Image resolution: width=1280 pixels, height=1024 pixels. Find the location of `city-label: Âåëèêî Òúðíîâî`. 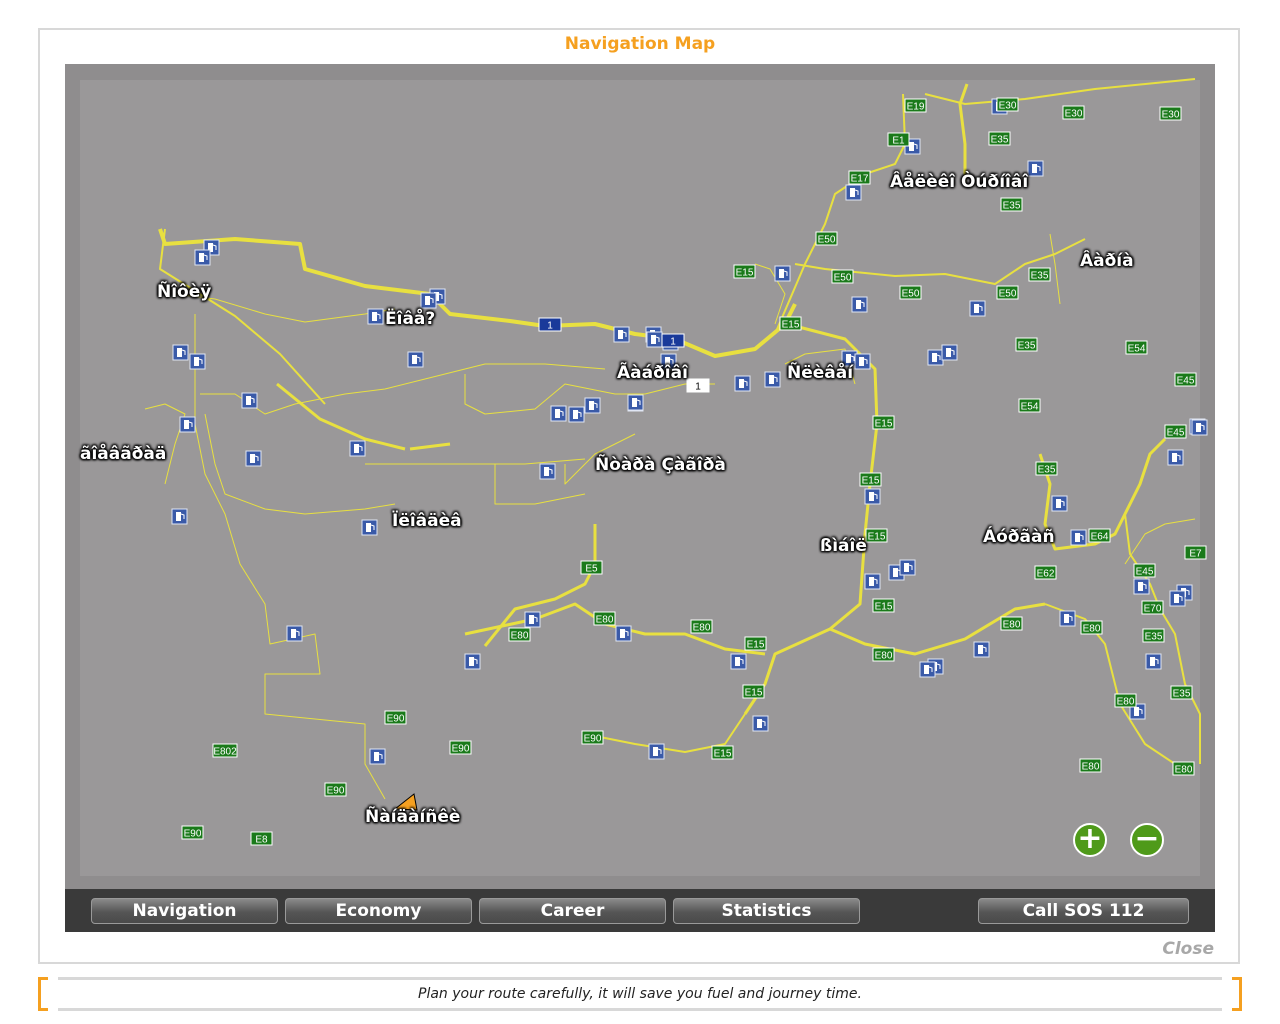

city-label: Âåëèêî Òúðíîâî is located at coordinates (959, 182).